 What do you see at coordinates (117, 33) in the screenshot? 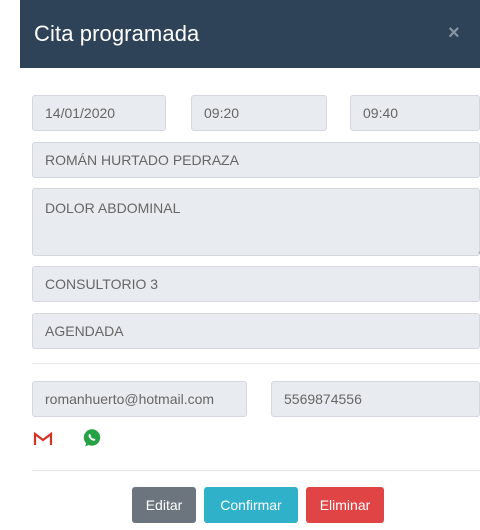
I see `modal-title: Cita programada` at bounding box center [117, 33].